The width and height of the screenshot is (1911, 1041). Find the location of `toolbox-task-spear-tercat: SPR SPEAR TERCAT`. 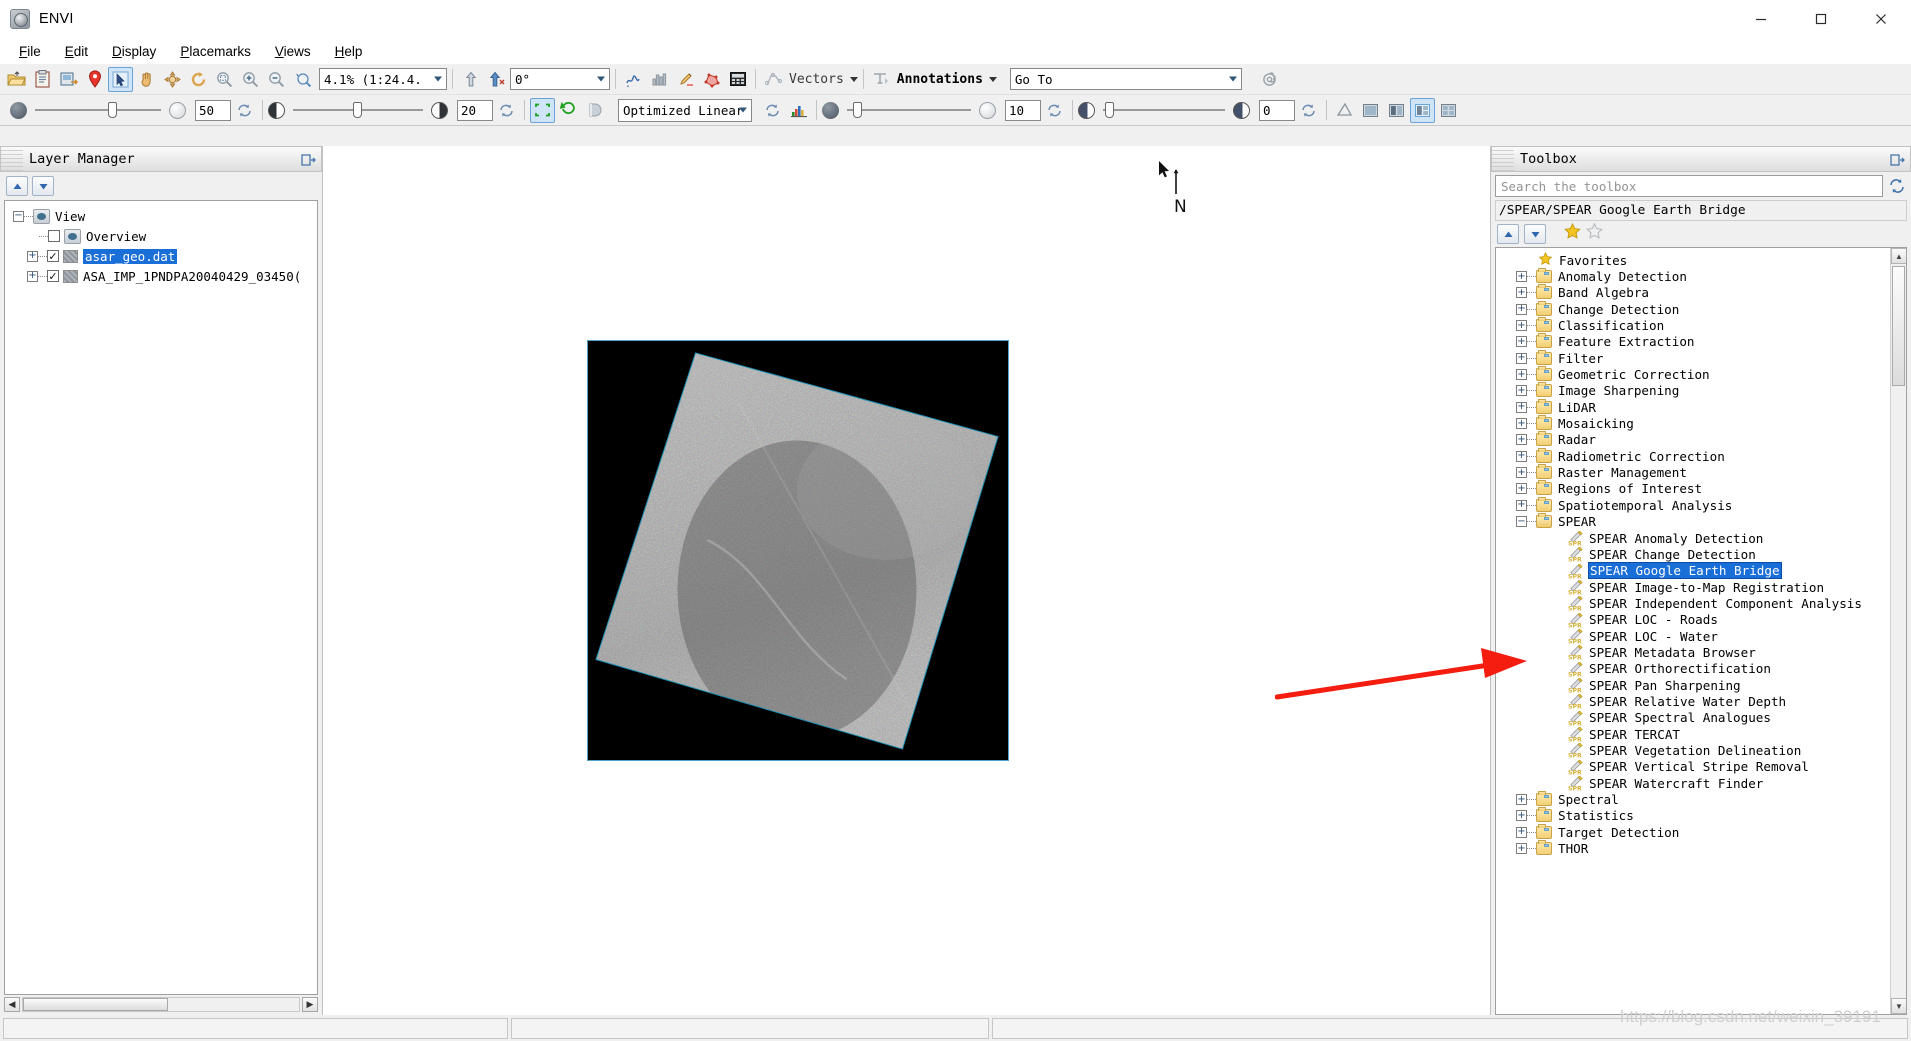

toolbox-task-spear-tercat: SPR SPEAR TERCAT is located at coordinates (1706, 735).